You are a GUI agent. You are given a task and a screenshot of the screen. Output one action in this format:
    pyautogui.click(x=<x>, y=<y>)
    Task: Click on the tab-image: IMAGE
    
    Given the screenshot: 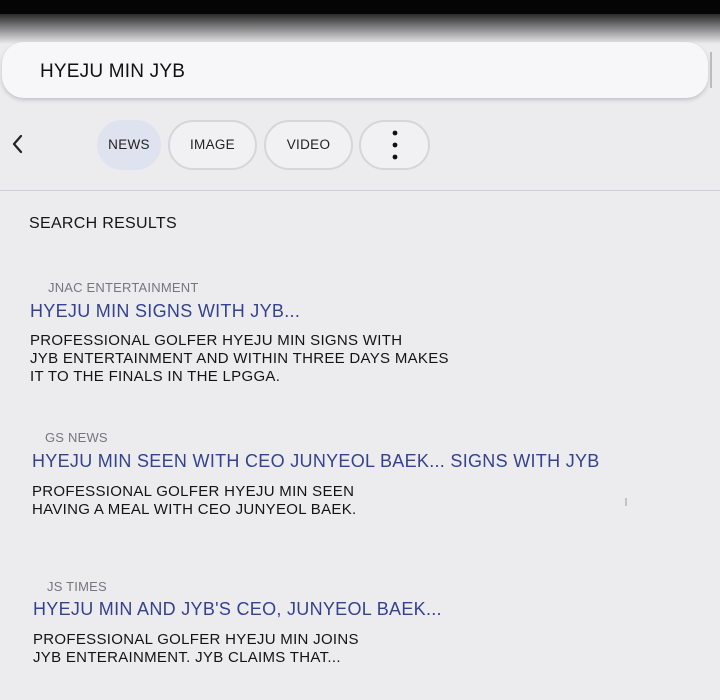 What is the action you would take?
    pyautogui.click(x=212, y=145)
    